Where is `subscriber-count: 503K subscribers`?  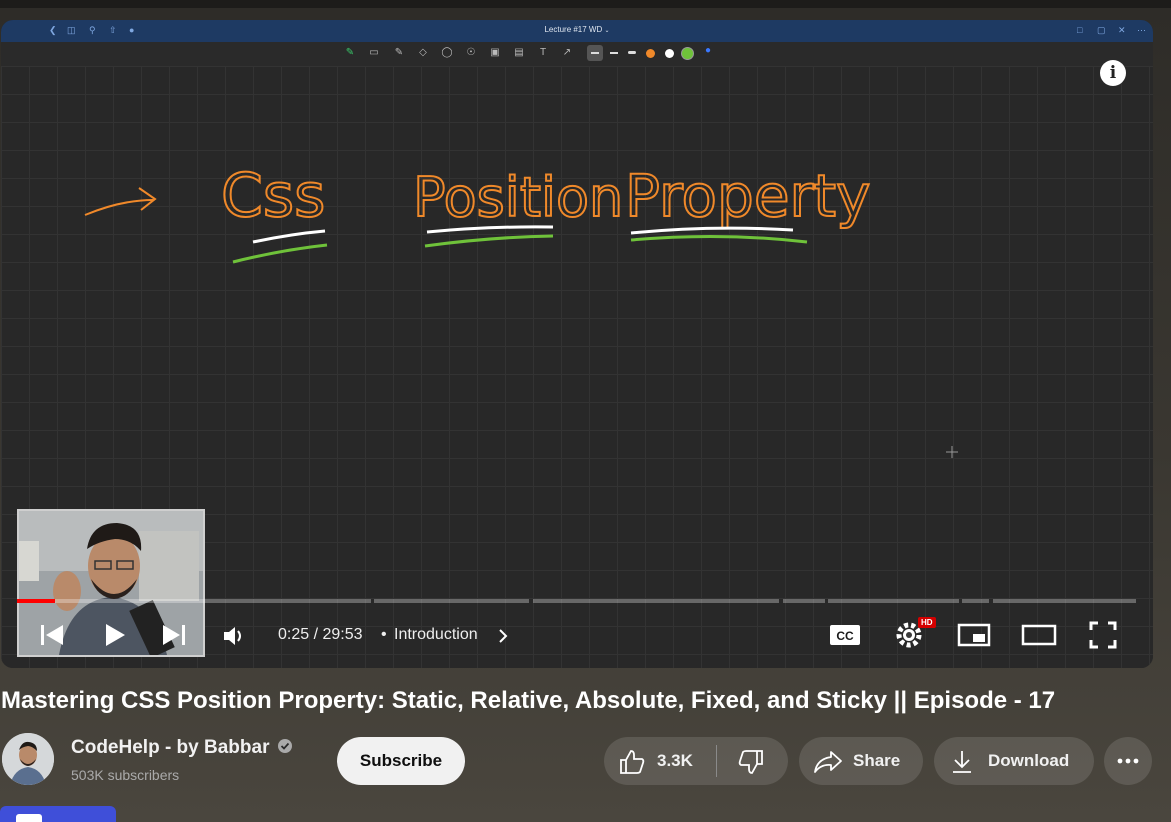
subscriber-count: 503K subscribers is located at coordinates (125, 775).